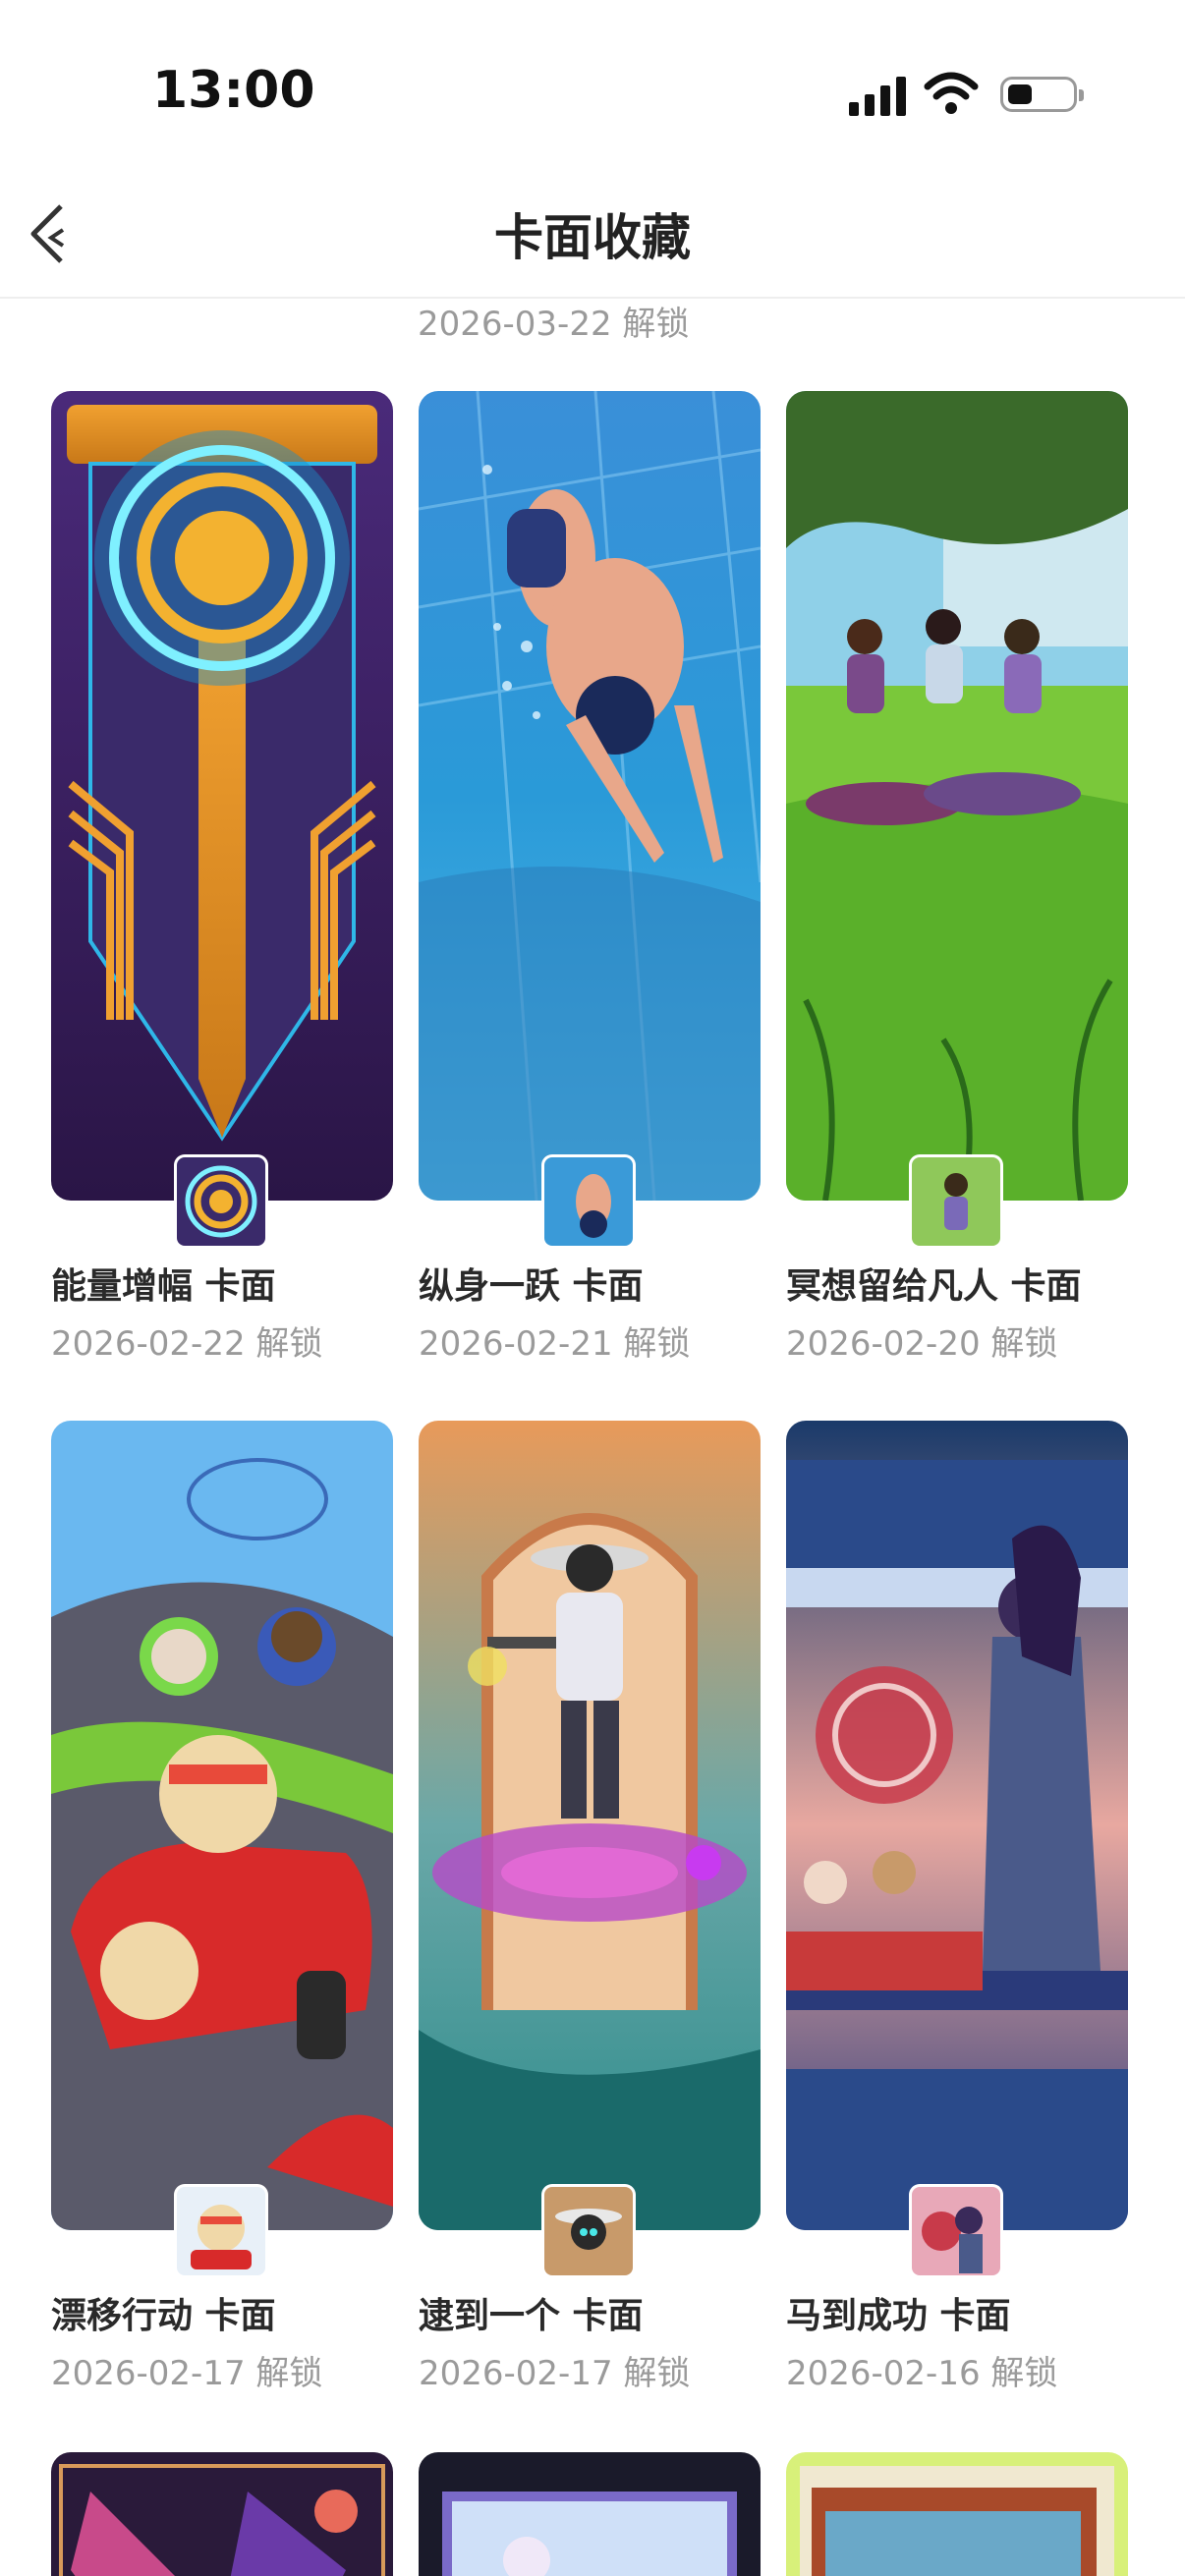  What do you see at coordinates (589, 1201) in the screenshot?
I see `diver-icon` at bounding box center [589, 1201].